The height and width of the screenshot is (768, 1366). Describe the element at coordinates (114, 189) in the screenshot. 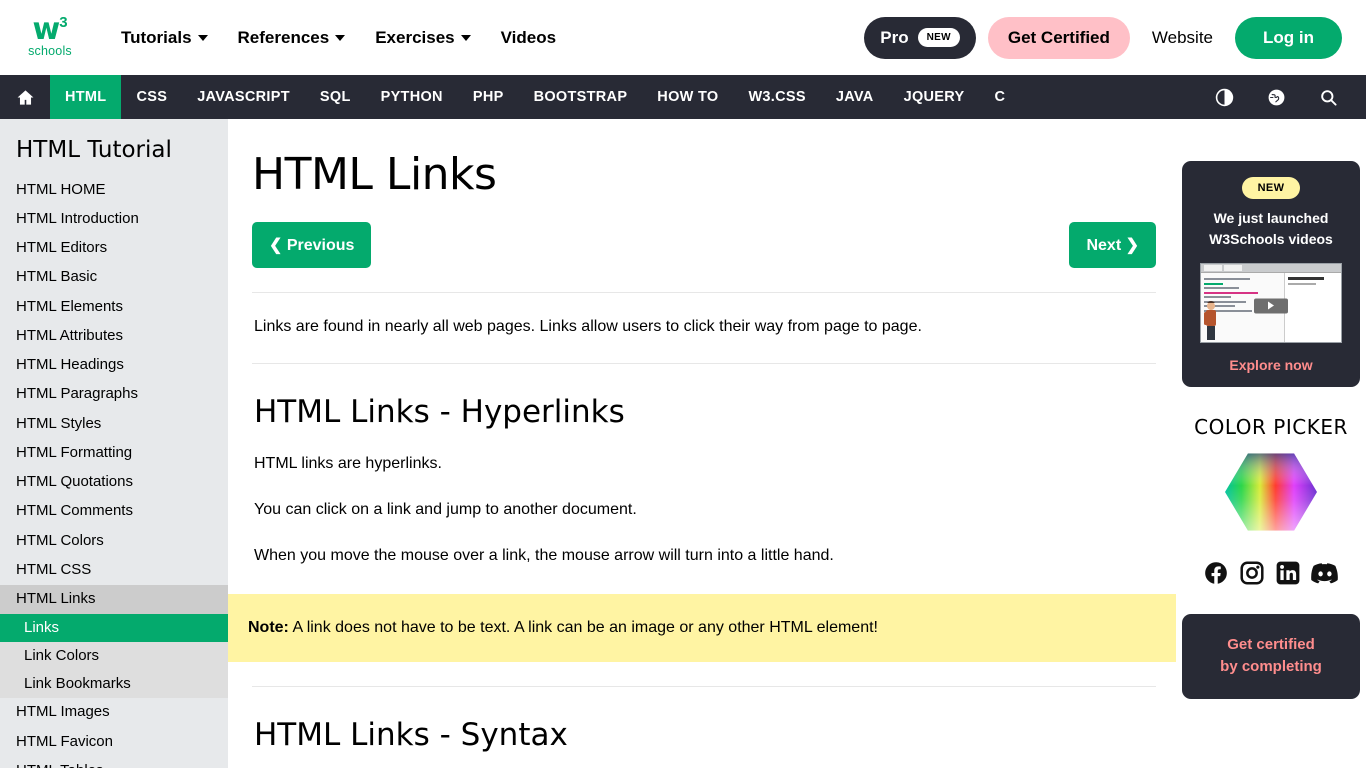

I see `sidebar-item-html-home: HTML HOME` at that location.